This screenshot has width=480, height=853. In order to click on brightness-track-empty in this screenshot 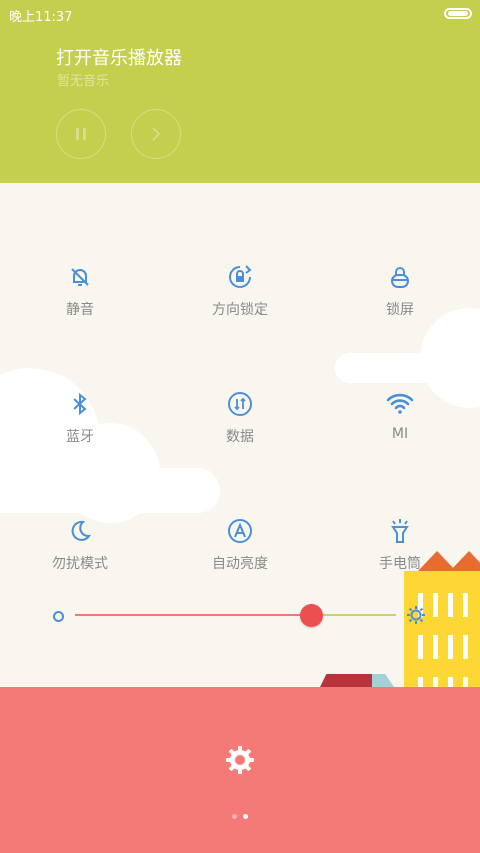, I will do `click(353, 615)`.